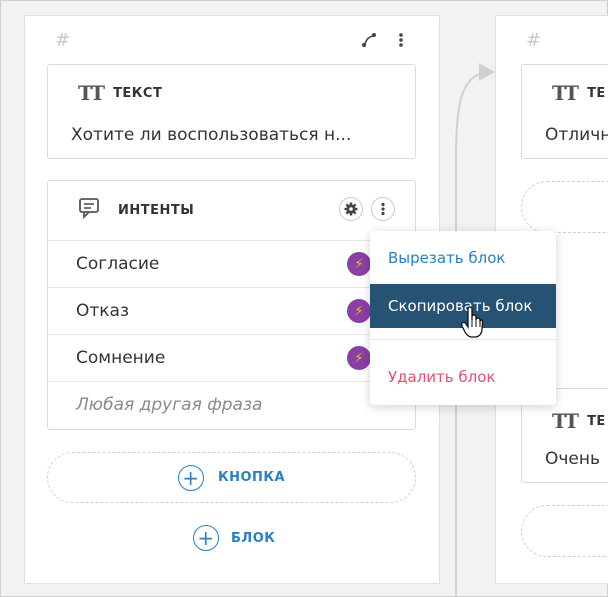 The image size is (608, 597). I want to click on intent-label: Согласие, so click(118, 264).